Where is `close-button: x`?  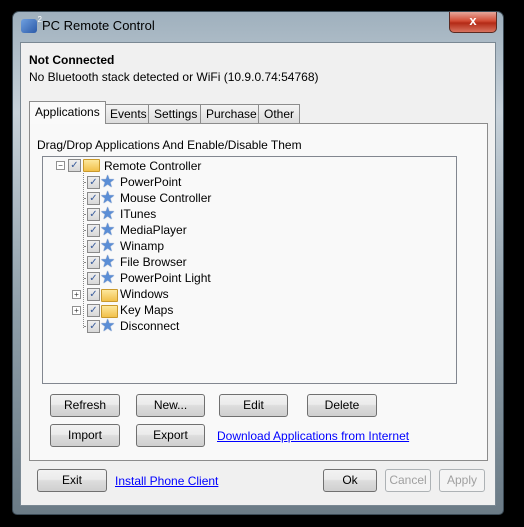 close-button: x is located at coordinates (473, 22).